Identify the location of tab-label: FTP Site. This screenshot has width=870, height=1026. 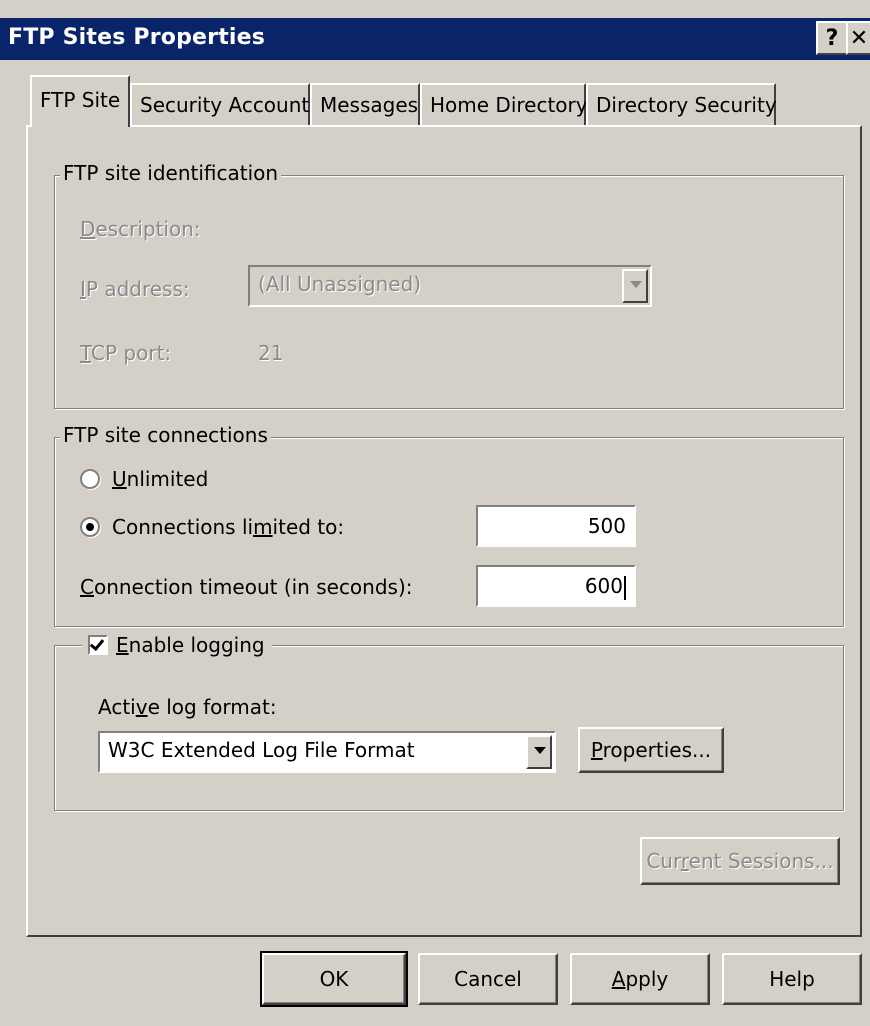
(80, 100).